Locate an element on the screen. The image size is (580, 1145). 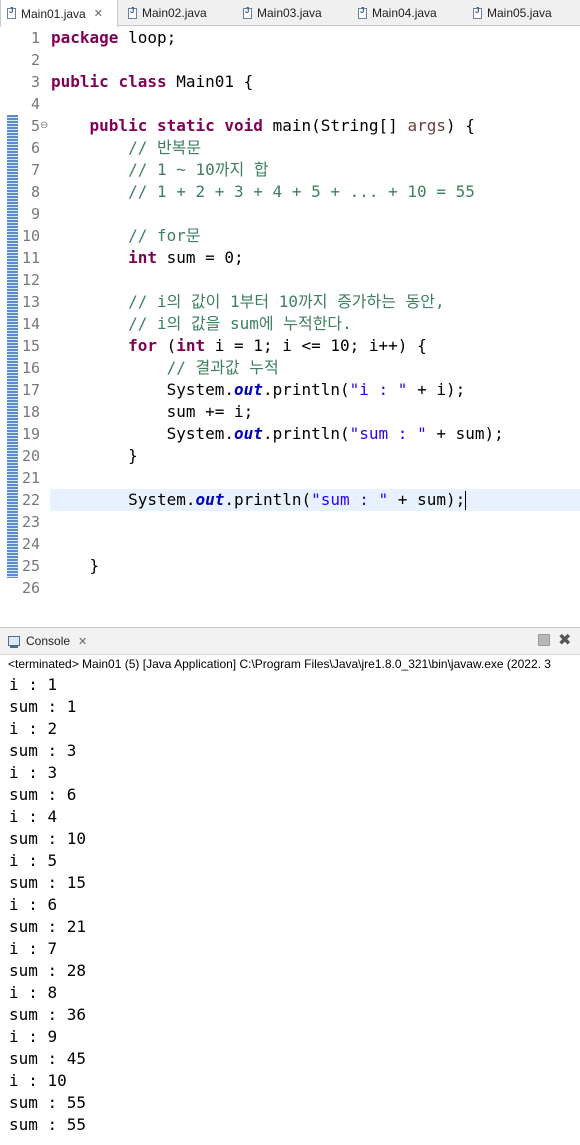
tab-main03: Main03.java is located at coordinates (292, 13).